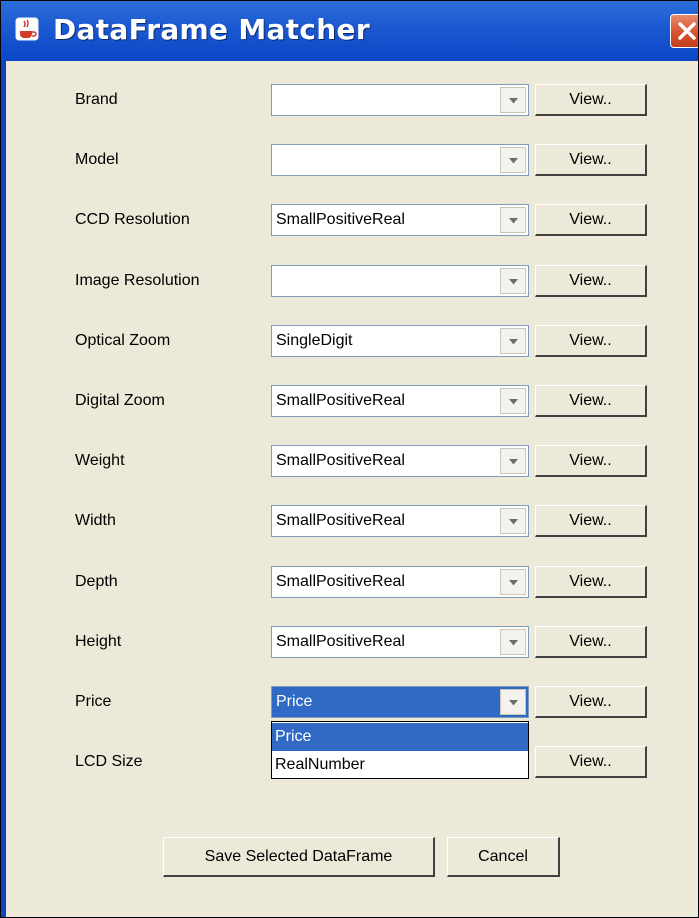  I want to click on weight-view-button: View.., so click(591, 461).